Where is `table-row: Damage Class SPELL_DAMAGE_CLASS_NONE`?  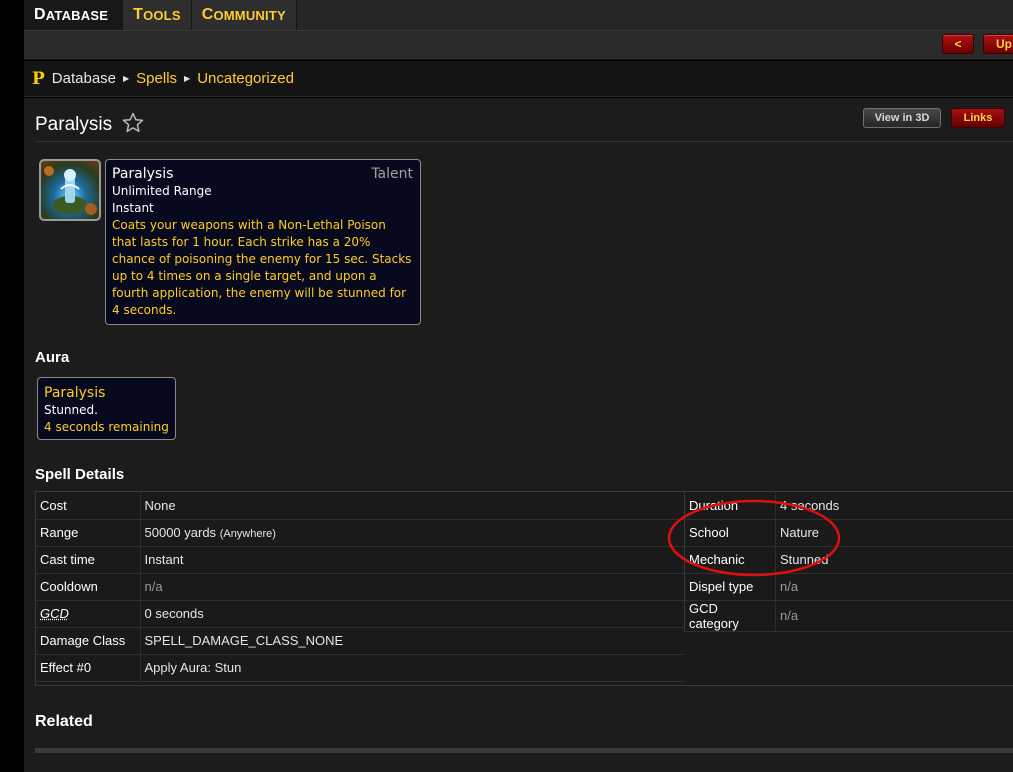
table-row: Damage Class SPELL_DAMAGE_CLASS_NONE is located at coordinates (360, 641).